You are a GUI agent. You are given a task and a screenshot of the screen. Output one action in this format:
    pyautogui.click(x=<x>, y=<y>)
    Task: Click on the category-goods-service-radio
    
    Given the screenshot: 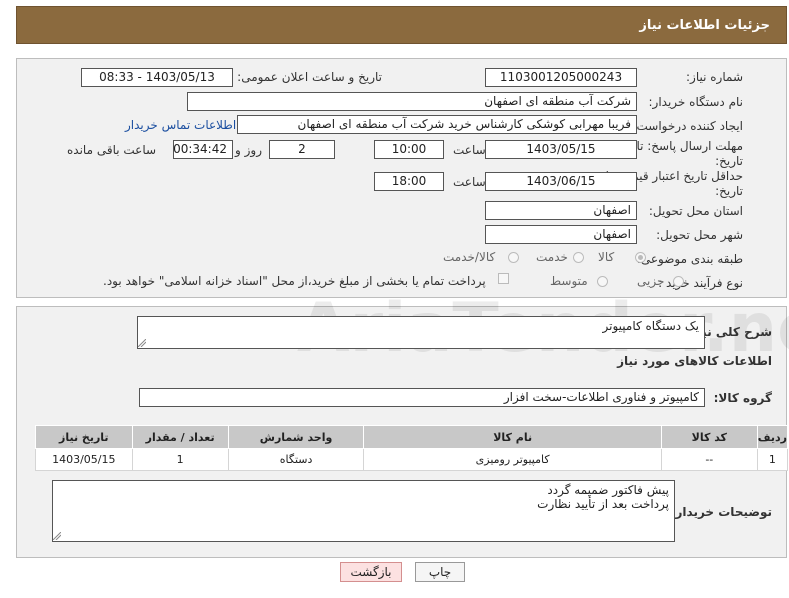 What is the action you would take?
    pyautogui.click(x=513, y=257)
    